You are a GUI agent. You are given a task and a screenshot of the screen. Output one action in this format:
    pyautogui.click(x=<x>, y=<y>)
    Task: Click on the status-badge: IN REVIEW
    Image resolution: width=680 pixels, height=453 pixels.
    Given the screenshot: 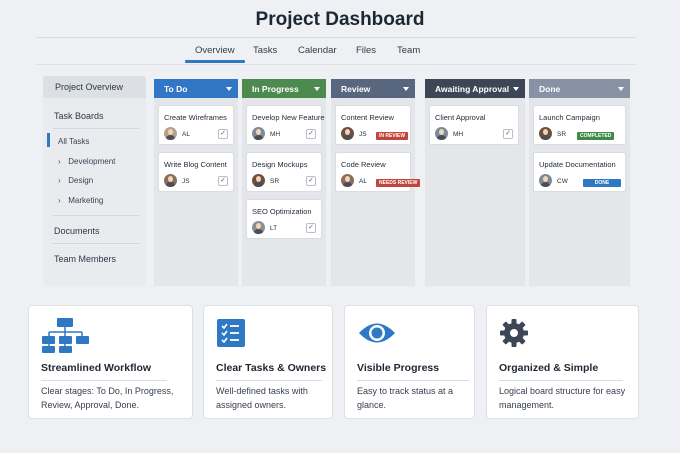 What is the action you would take?
    pyautogui.click(x=392, y=136)
    